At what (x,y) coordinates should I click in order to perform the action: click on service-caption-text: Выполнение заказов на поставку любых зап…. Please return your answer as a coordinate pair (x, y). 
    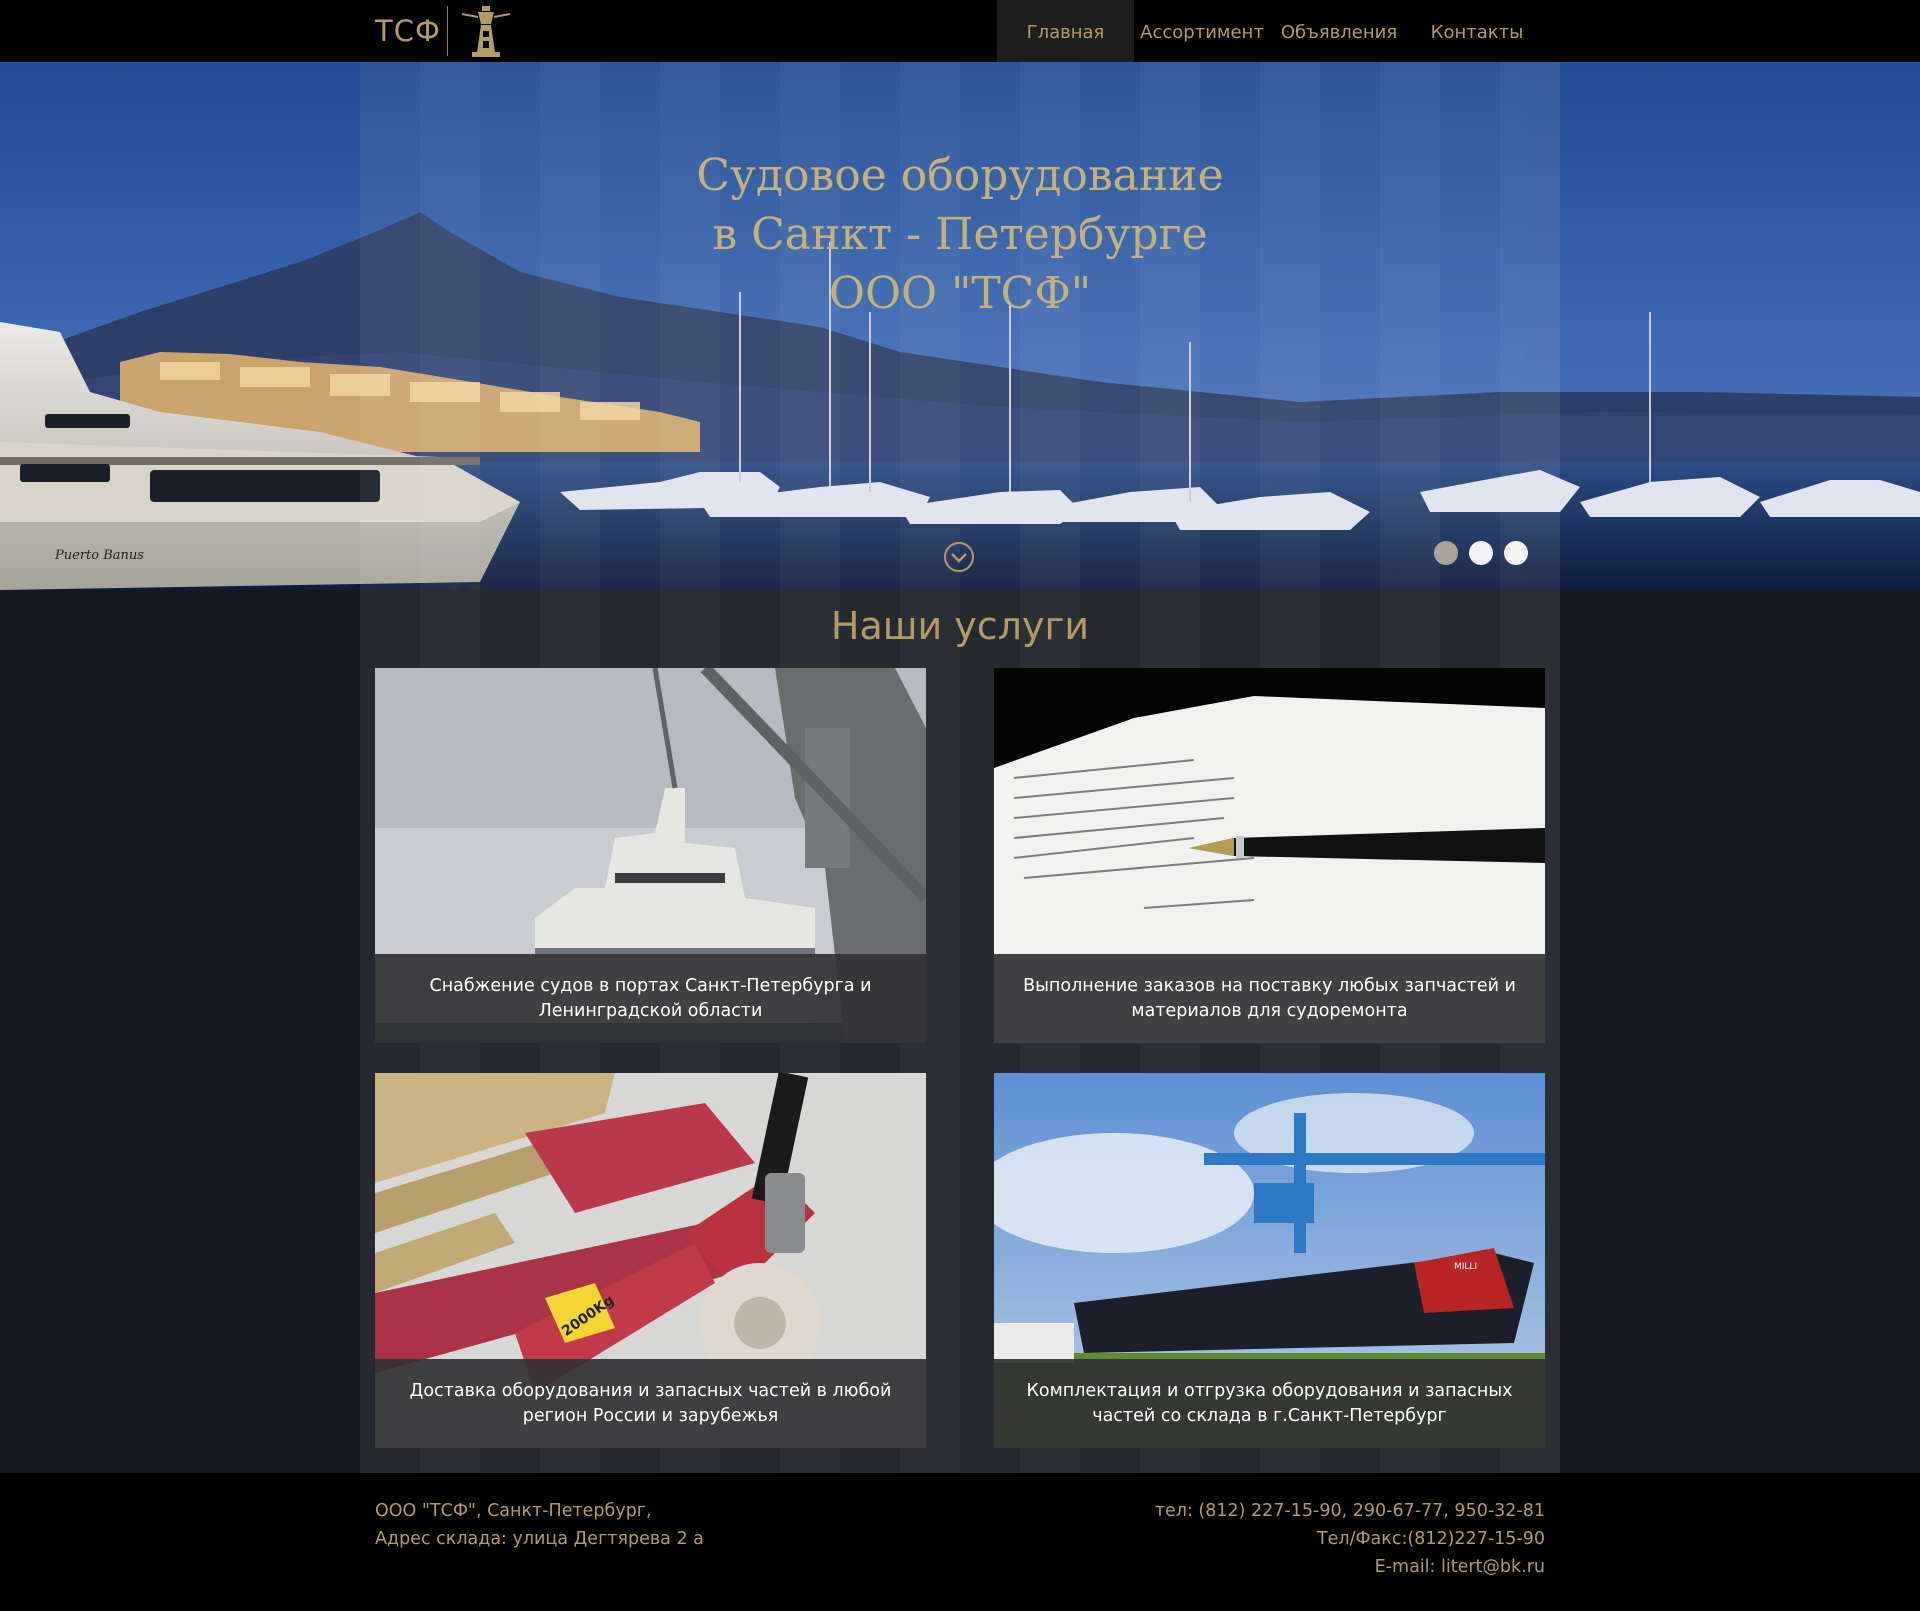
    Looking at the image, I should click on (1269, 998).